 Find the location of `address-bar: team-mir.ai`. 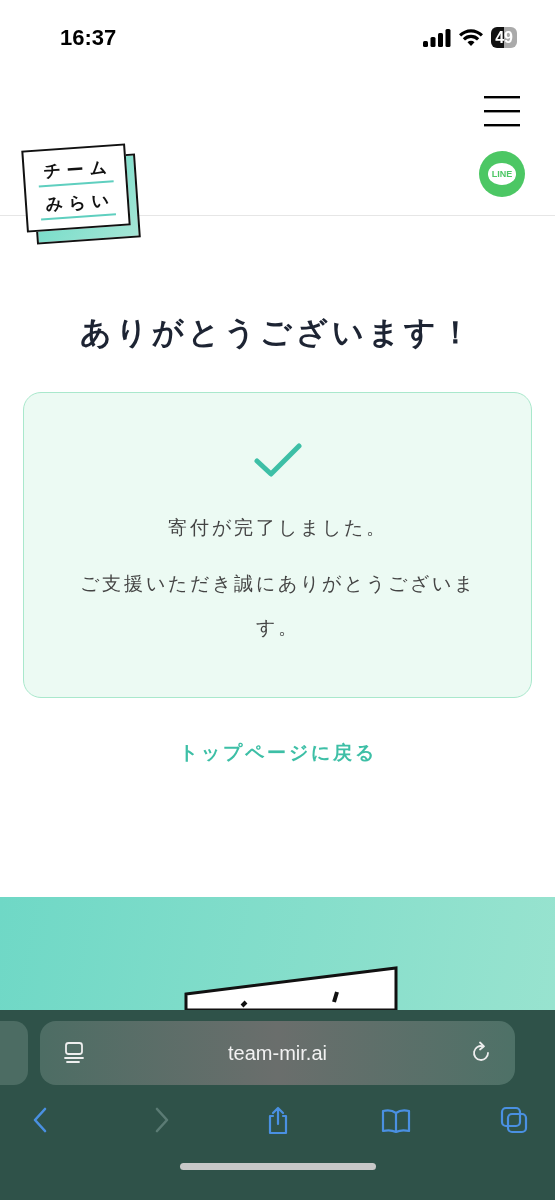

address-bar: team-mir.ai is located at coordinates (277, 1053).